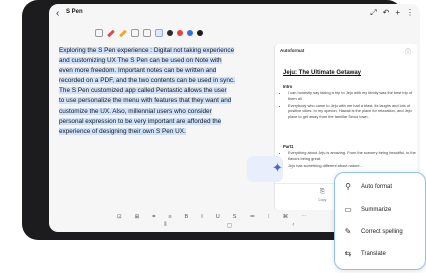 The height and width of the screenshot is (273, 426). What do you see at coordinates (397, 13) in the screenshot?
I see `add-icon: +` at bounding box center [397, 13].